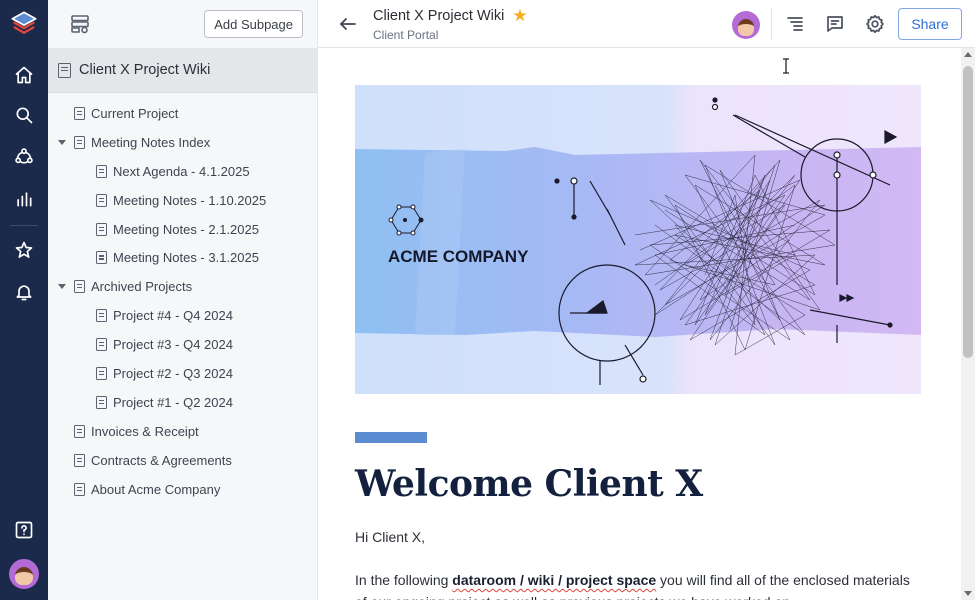  Describe the element at coordinates (145, 431) in the screenshot. I see `sidebar-tree-item-label: Invoices & Receipt` at that location.